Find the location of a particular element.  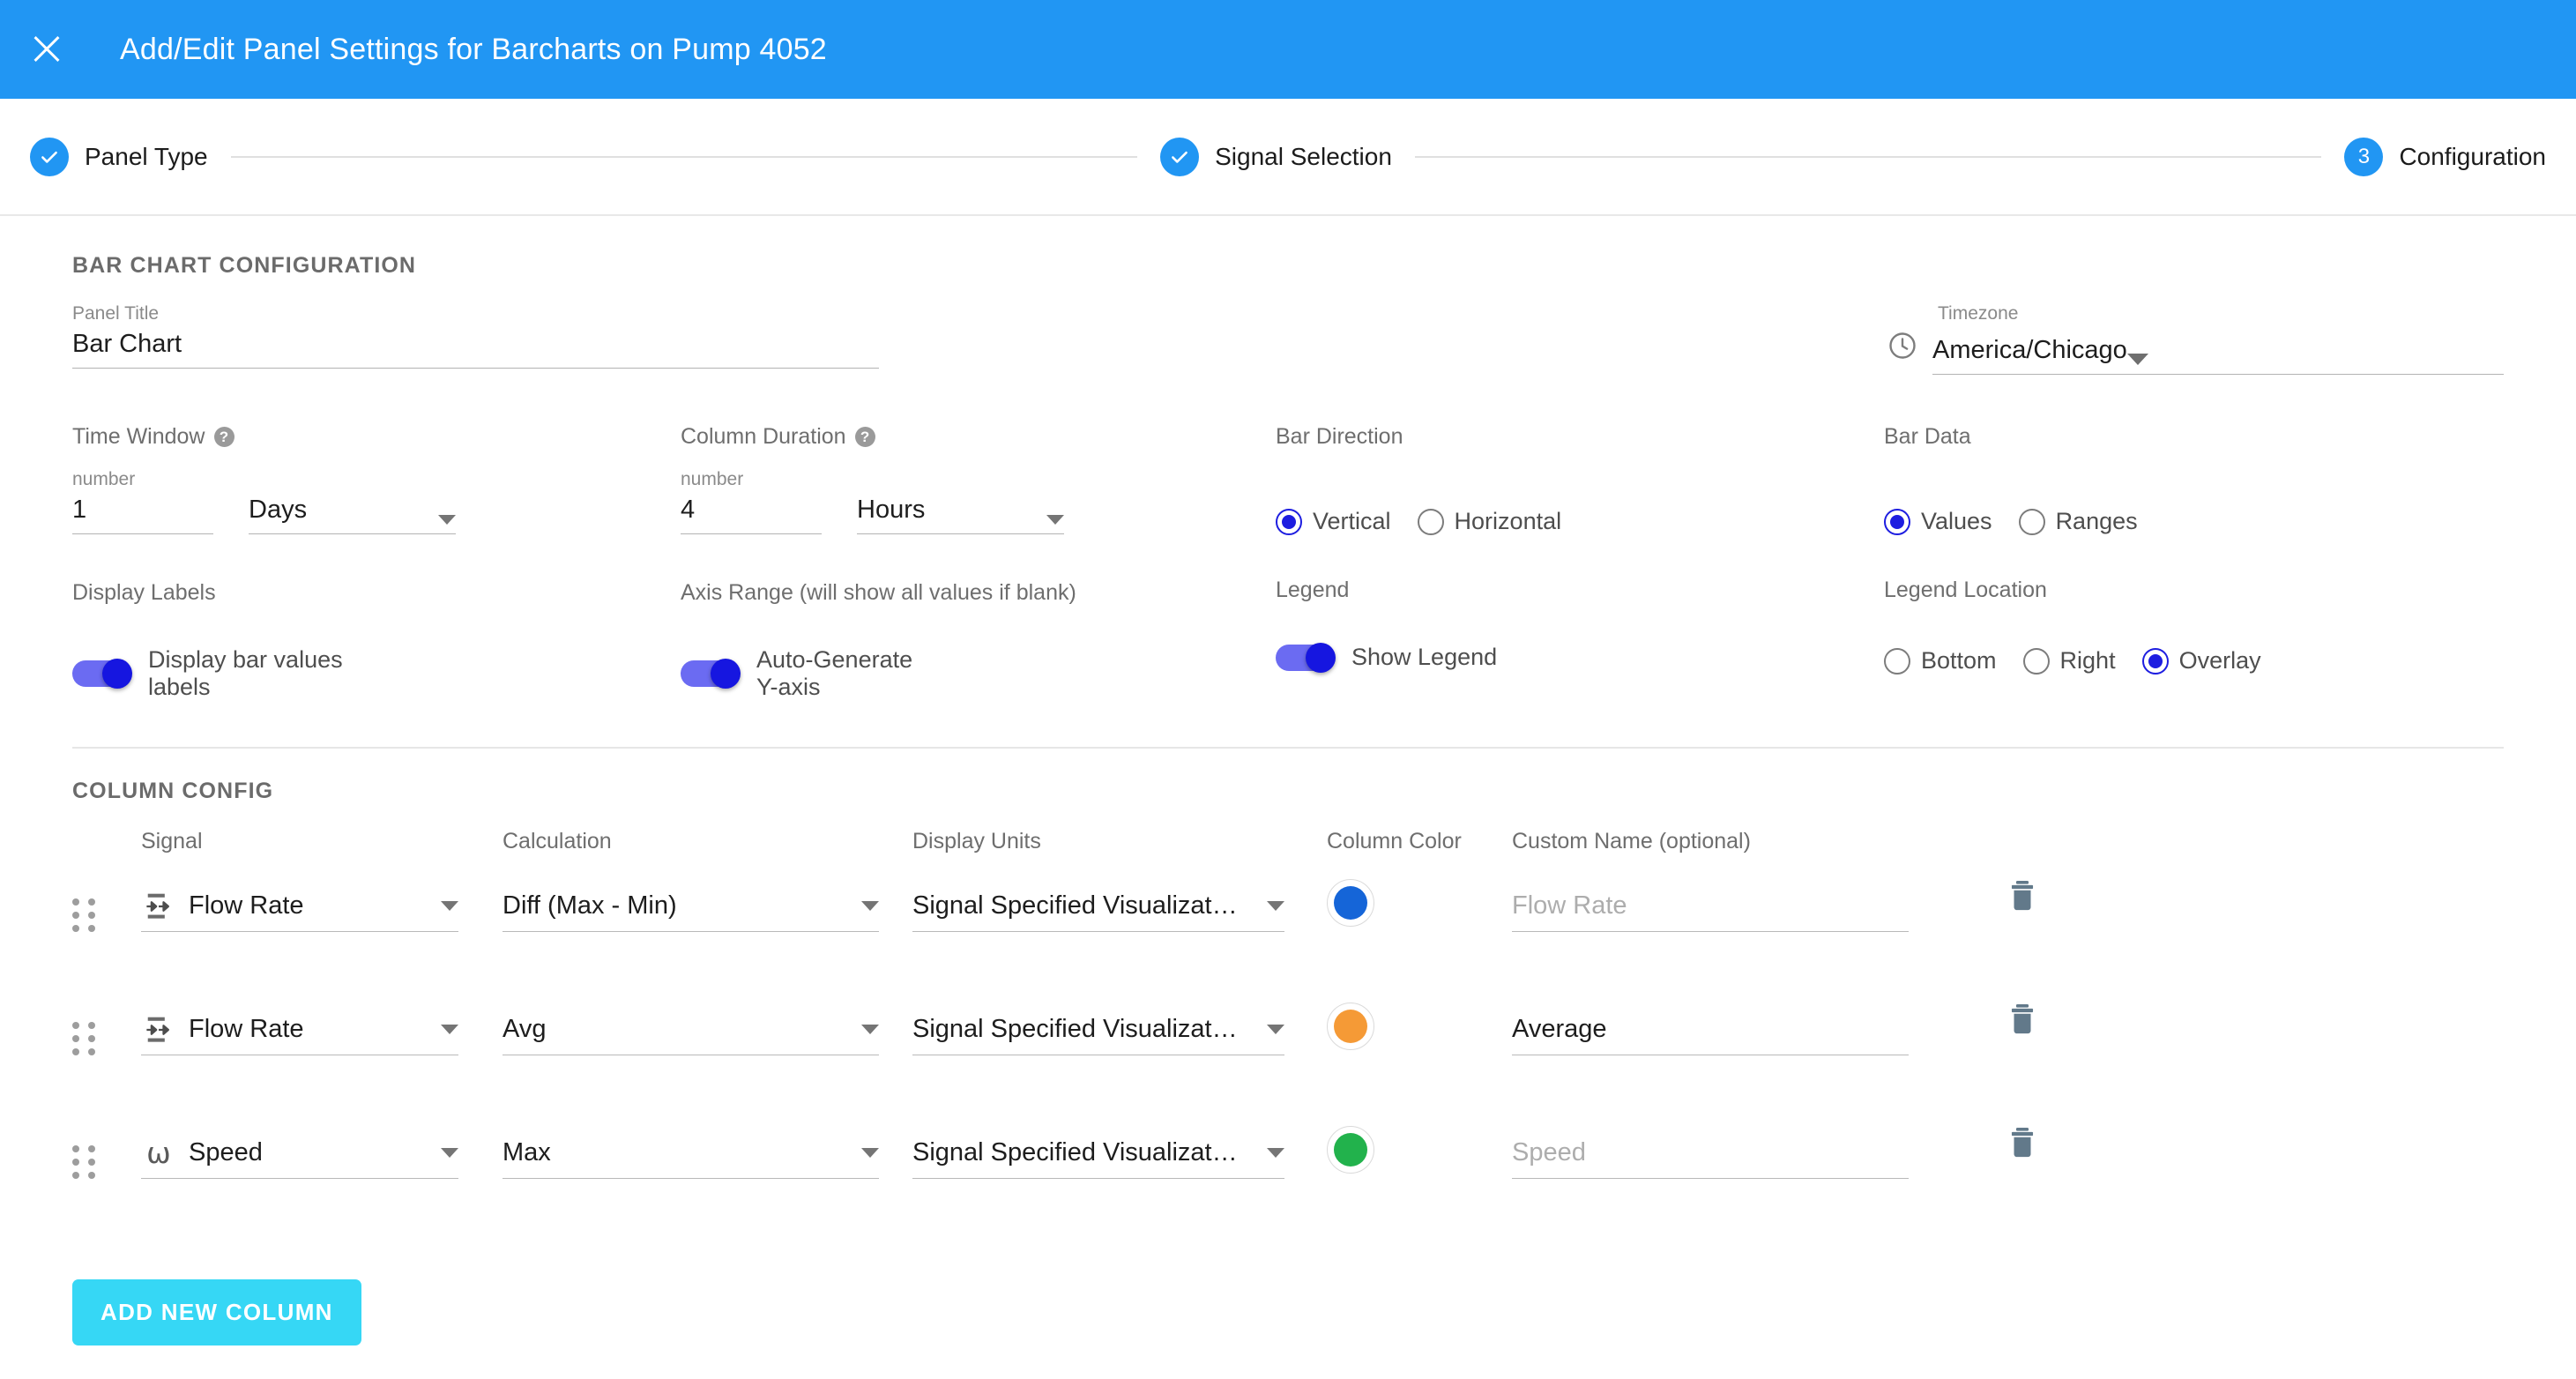

custom-name-input-row-1: Flow Rate is located at coordinates (1711, 912).